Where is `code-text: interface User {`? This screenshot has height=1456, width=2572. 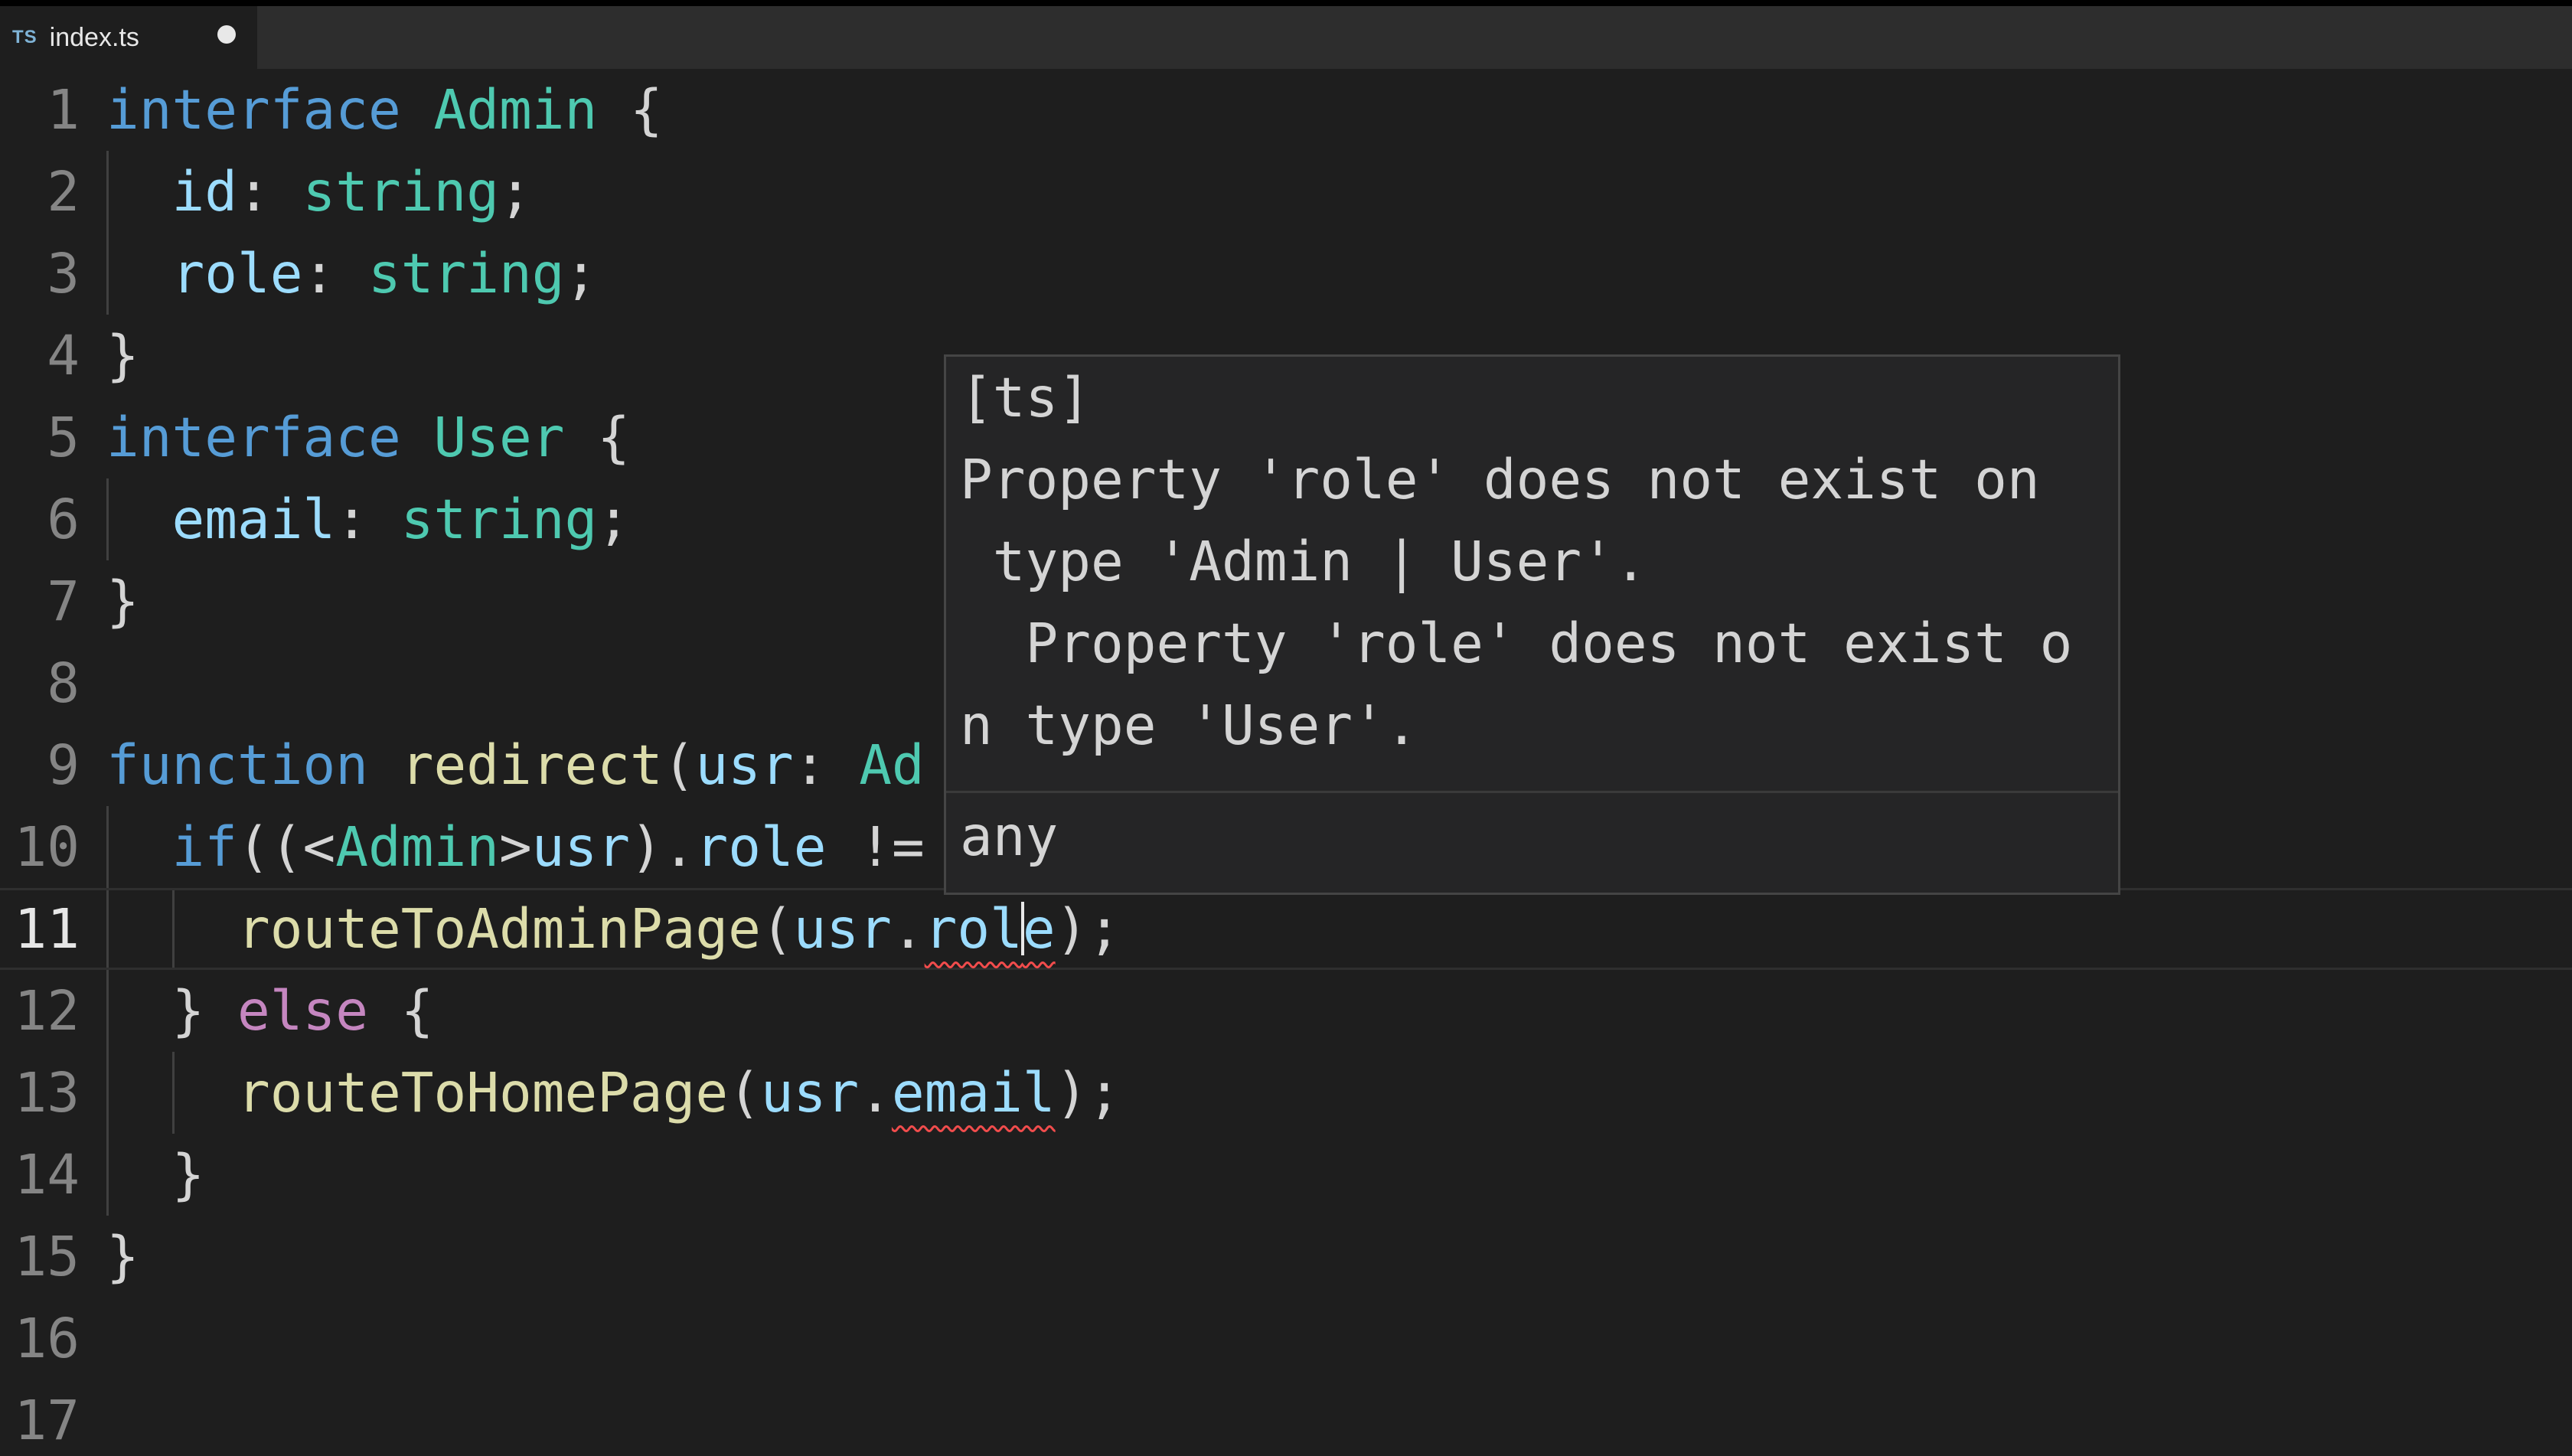
code-text: interface User { is located at coordinates (368, 437).